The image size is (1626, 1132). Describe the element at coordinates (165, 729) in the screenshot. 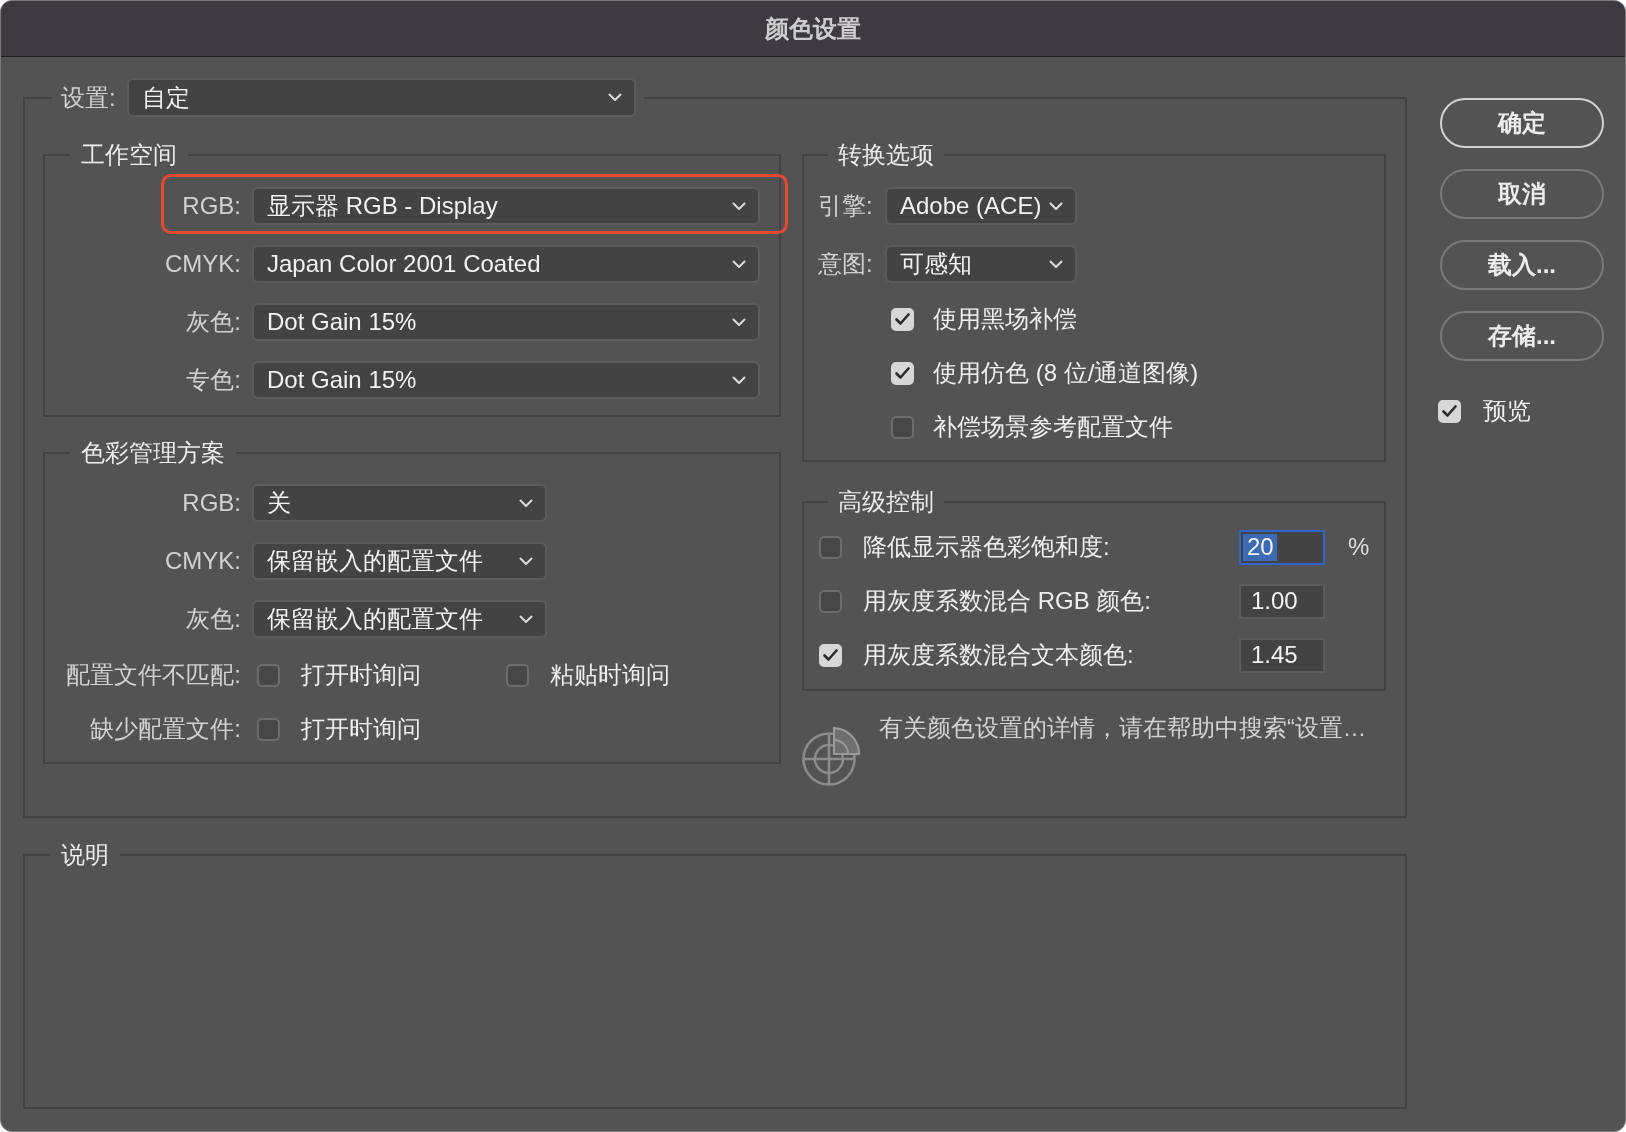

I see `field-label: 缺少配置文件:` at that location.